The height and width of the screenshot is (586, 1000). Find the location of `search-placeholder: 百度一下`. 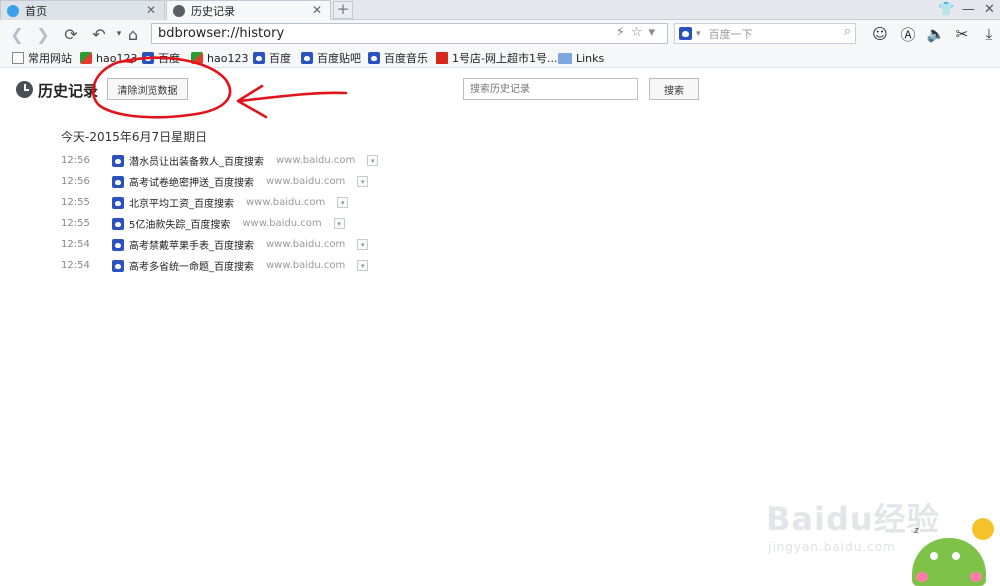

search-placeholder: 百度一下 is located at coordinates (730, 34).